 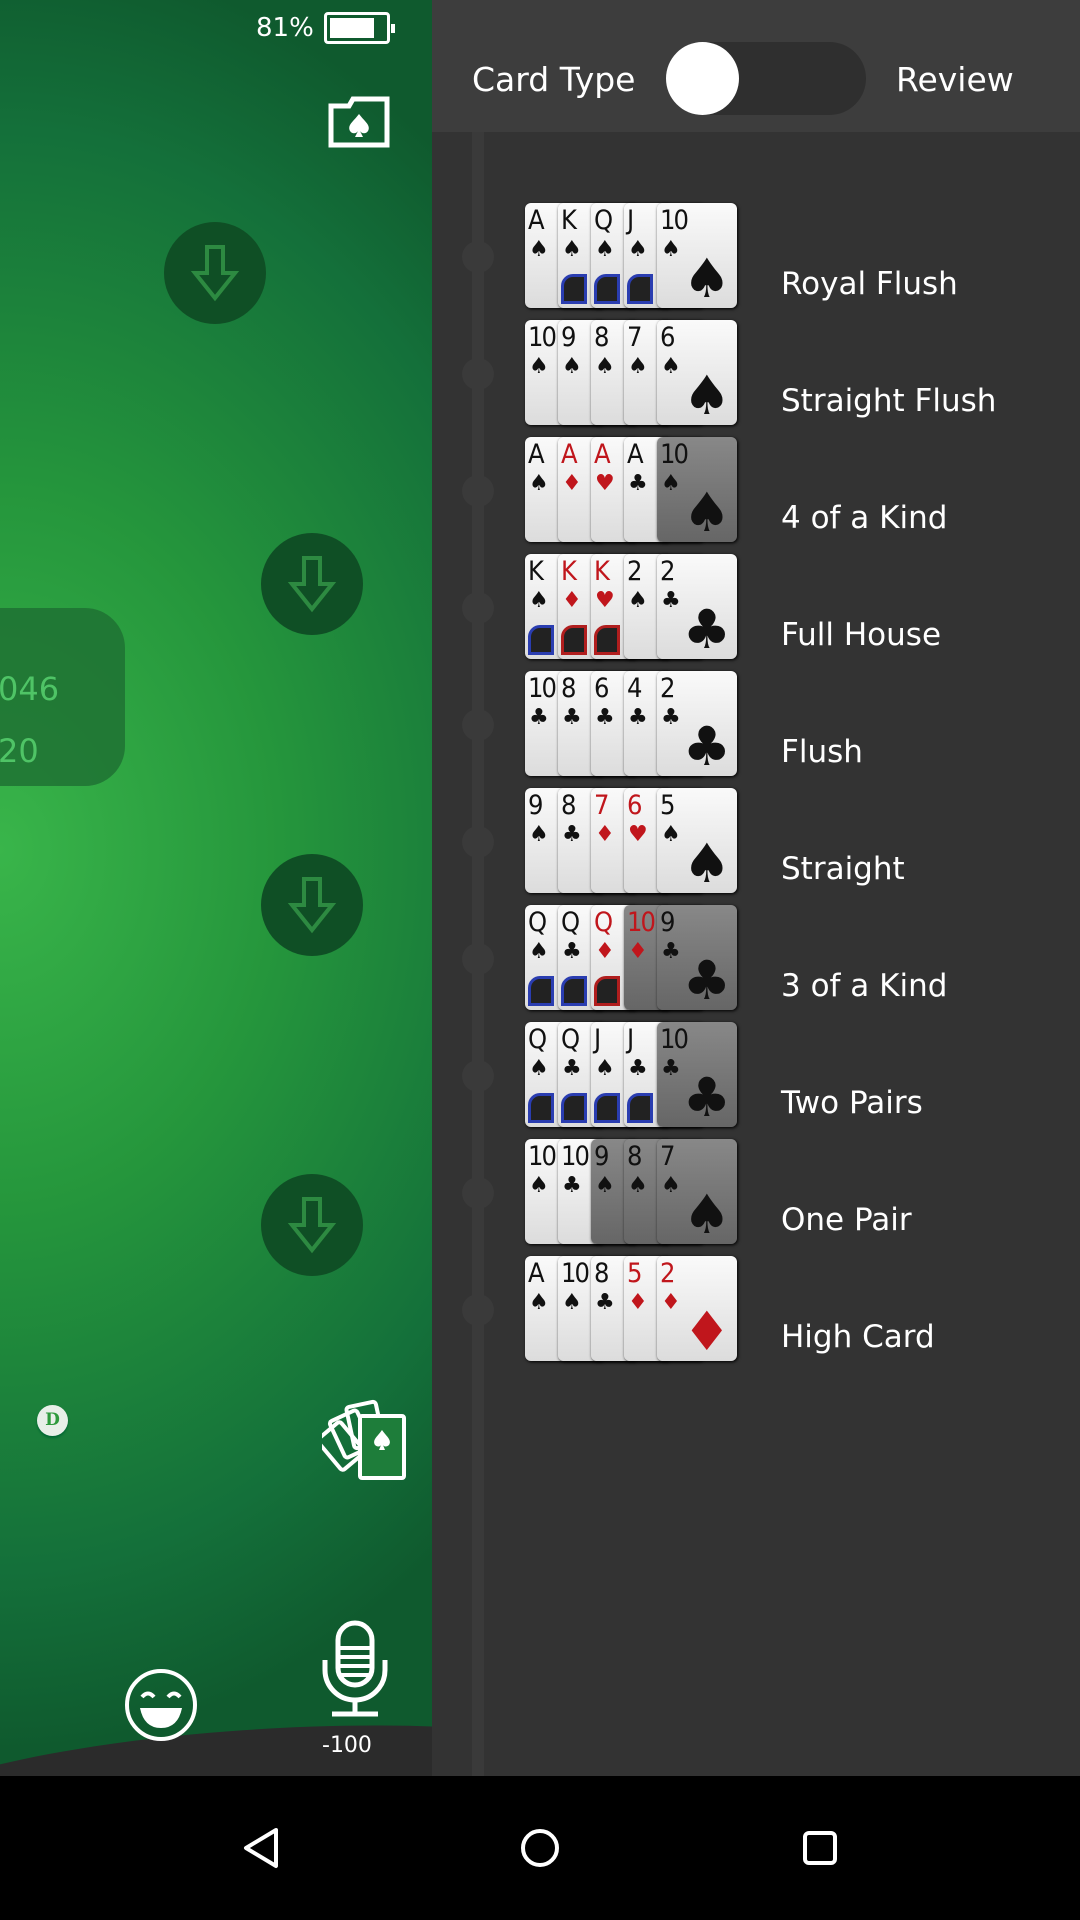 What do you see at coordinates (702, 78) in the screenshot?
I see `toggle-knob` at bounding box center [702, 78].